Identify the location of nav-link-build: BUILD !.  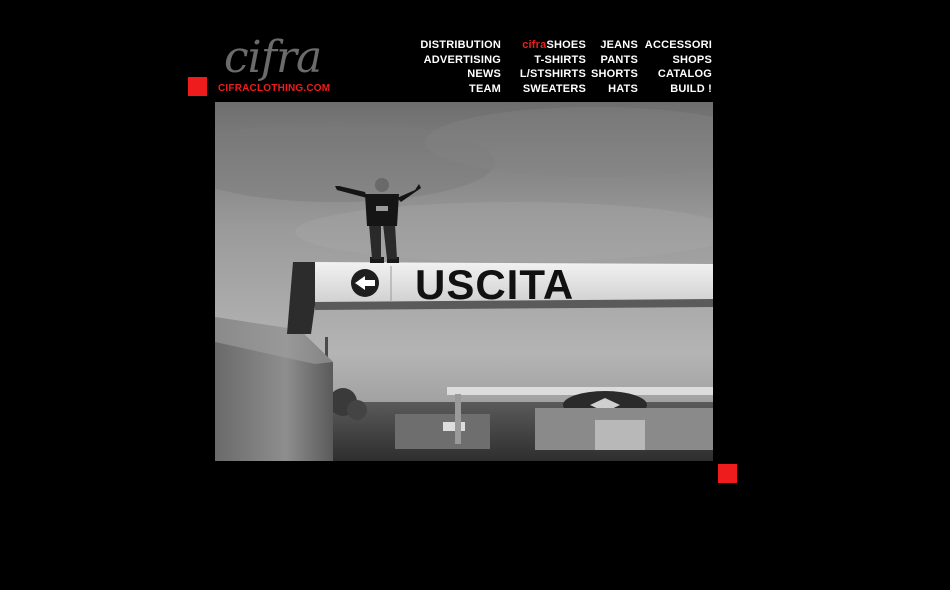
(691, 89).